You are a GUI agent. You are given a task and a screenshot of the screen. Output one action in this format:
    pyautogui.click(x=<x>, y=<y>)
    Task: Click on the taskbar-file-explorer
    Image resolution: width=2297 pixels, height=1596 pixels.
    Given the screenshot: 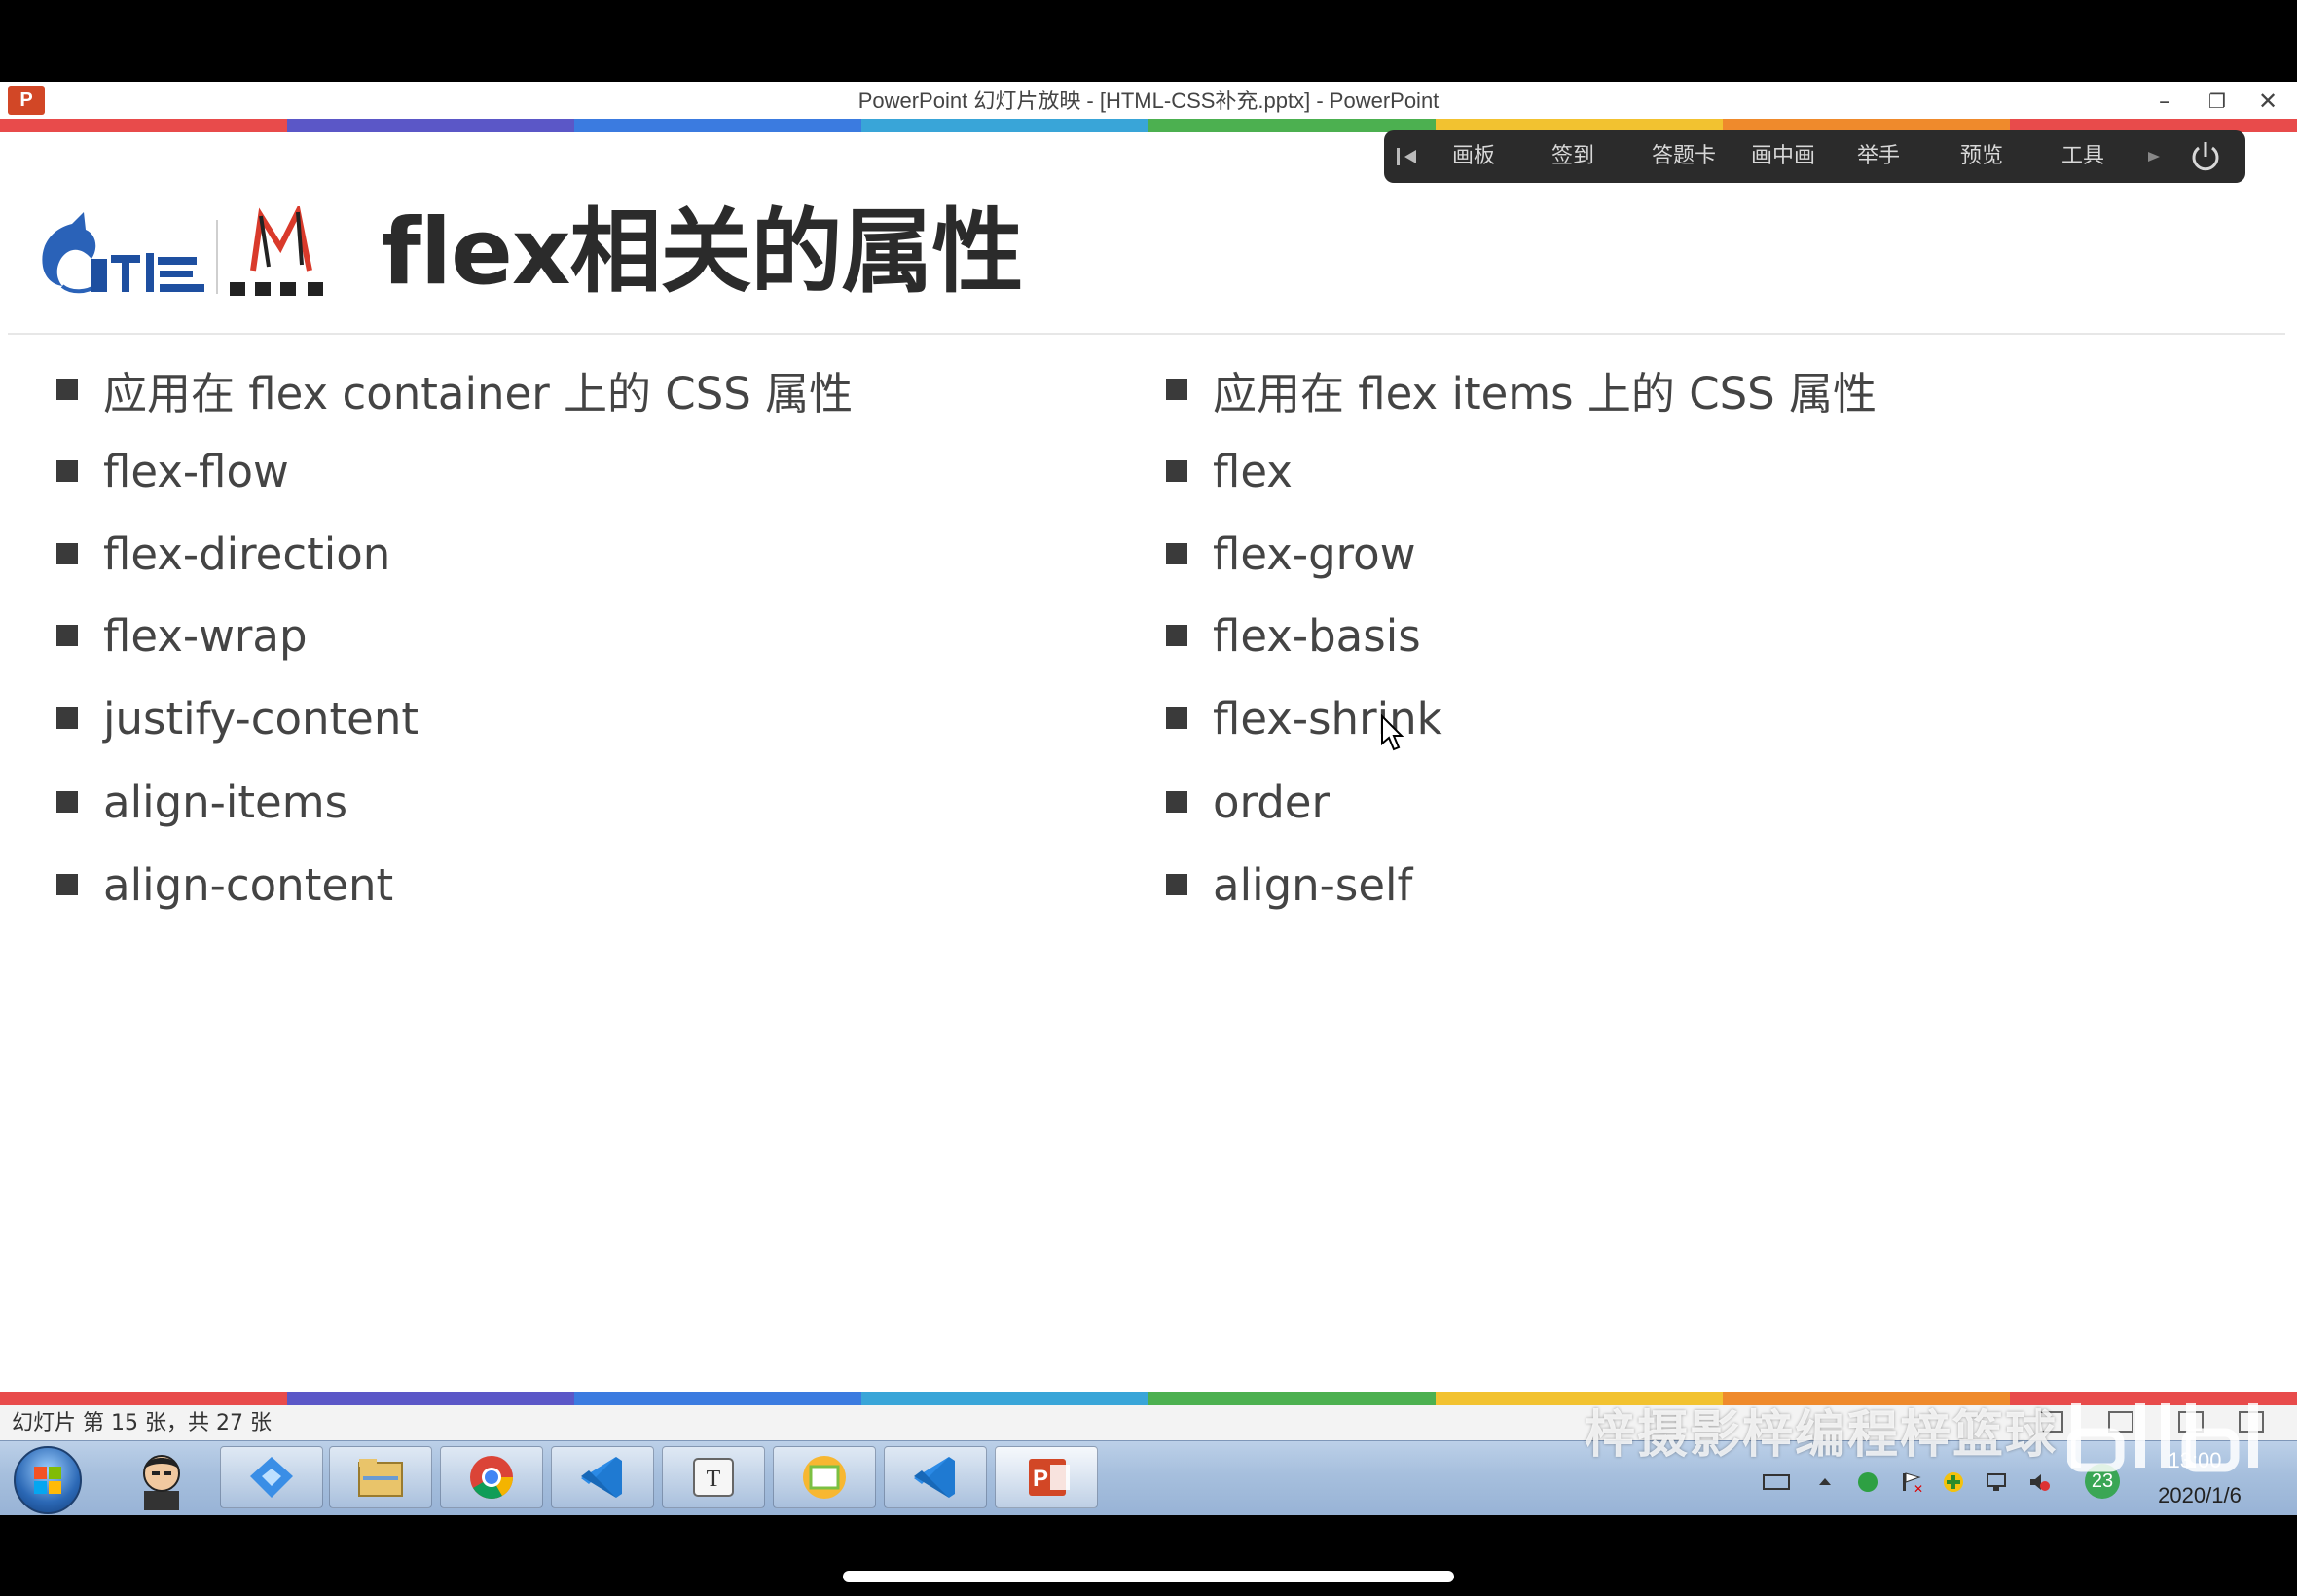 What is the action you would take?
    pyautogui.click(x=380, y=1477)
    